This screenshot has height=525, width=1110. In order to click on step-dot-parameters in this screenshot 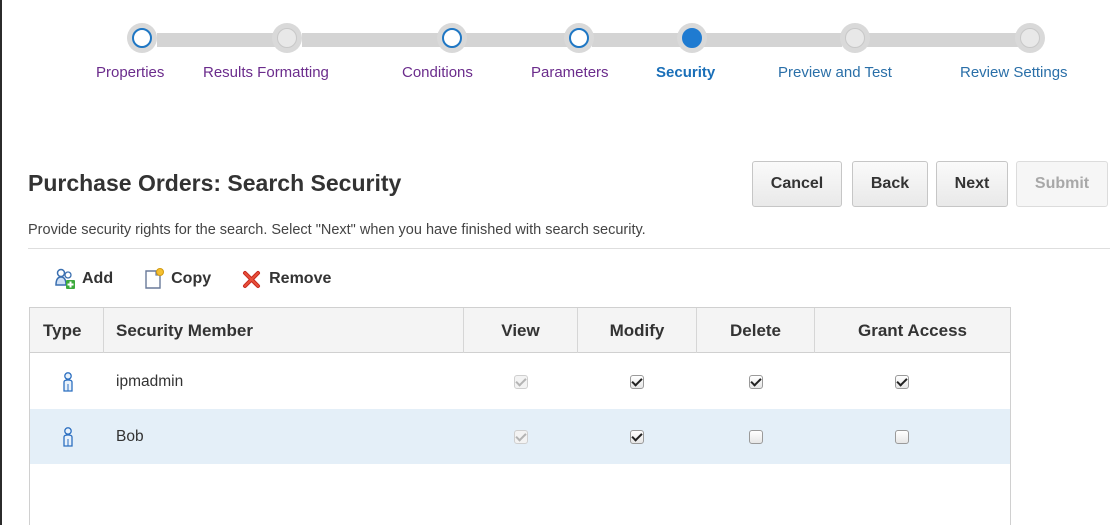, I will do `click(579, 38)`.